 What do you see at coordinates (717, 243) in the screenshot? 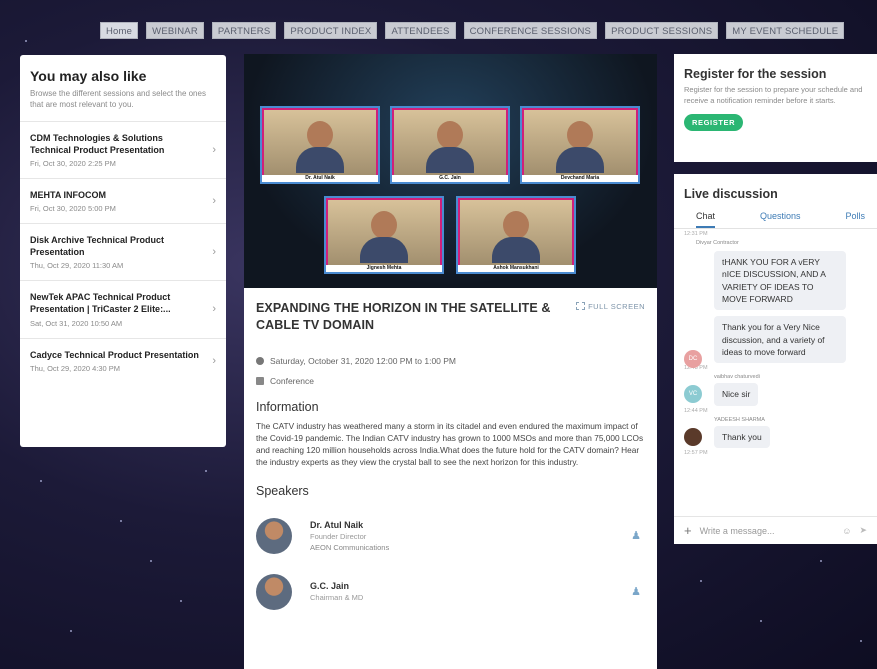
I see `message-author: Divyar Contractor` at bounding box center [717, 243].